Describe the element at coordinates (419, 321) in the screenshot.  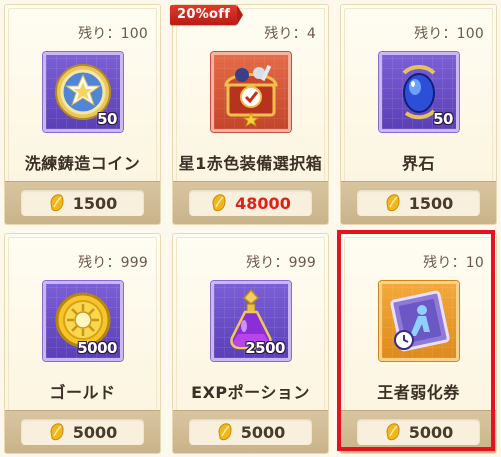
I see `ticket-icon` at that location.